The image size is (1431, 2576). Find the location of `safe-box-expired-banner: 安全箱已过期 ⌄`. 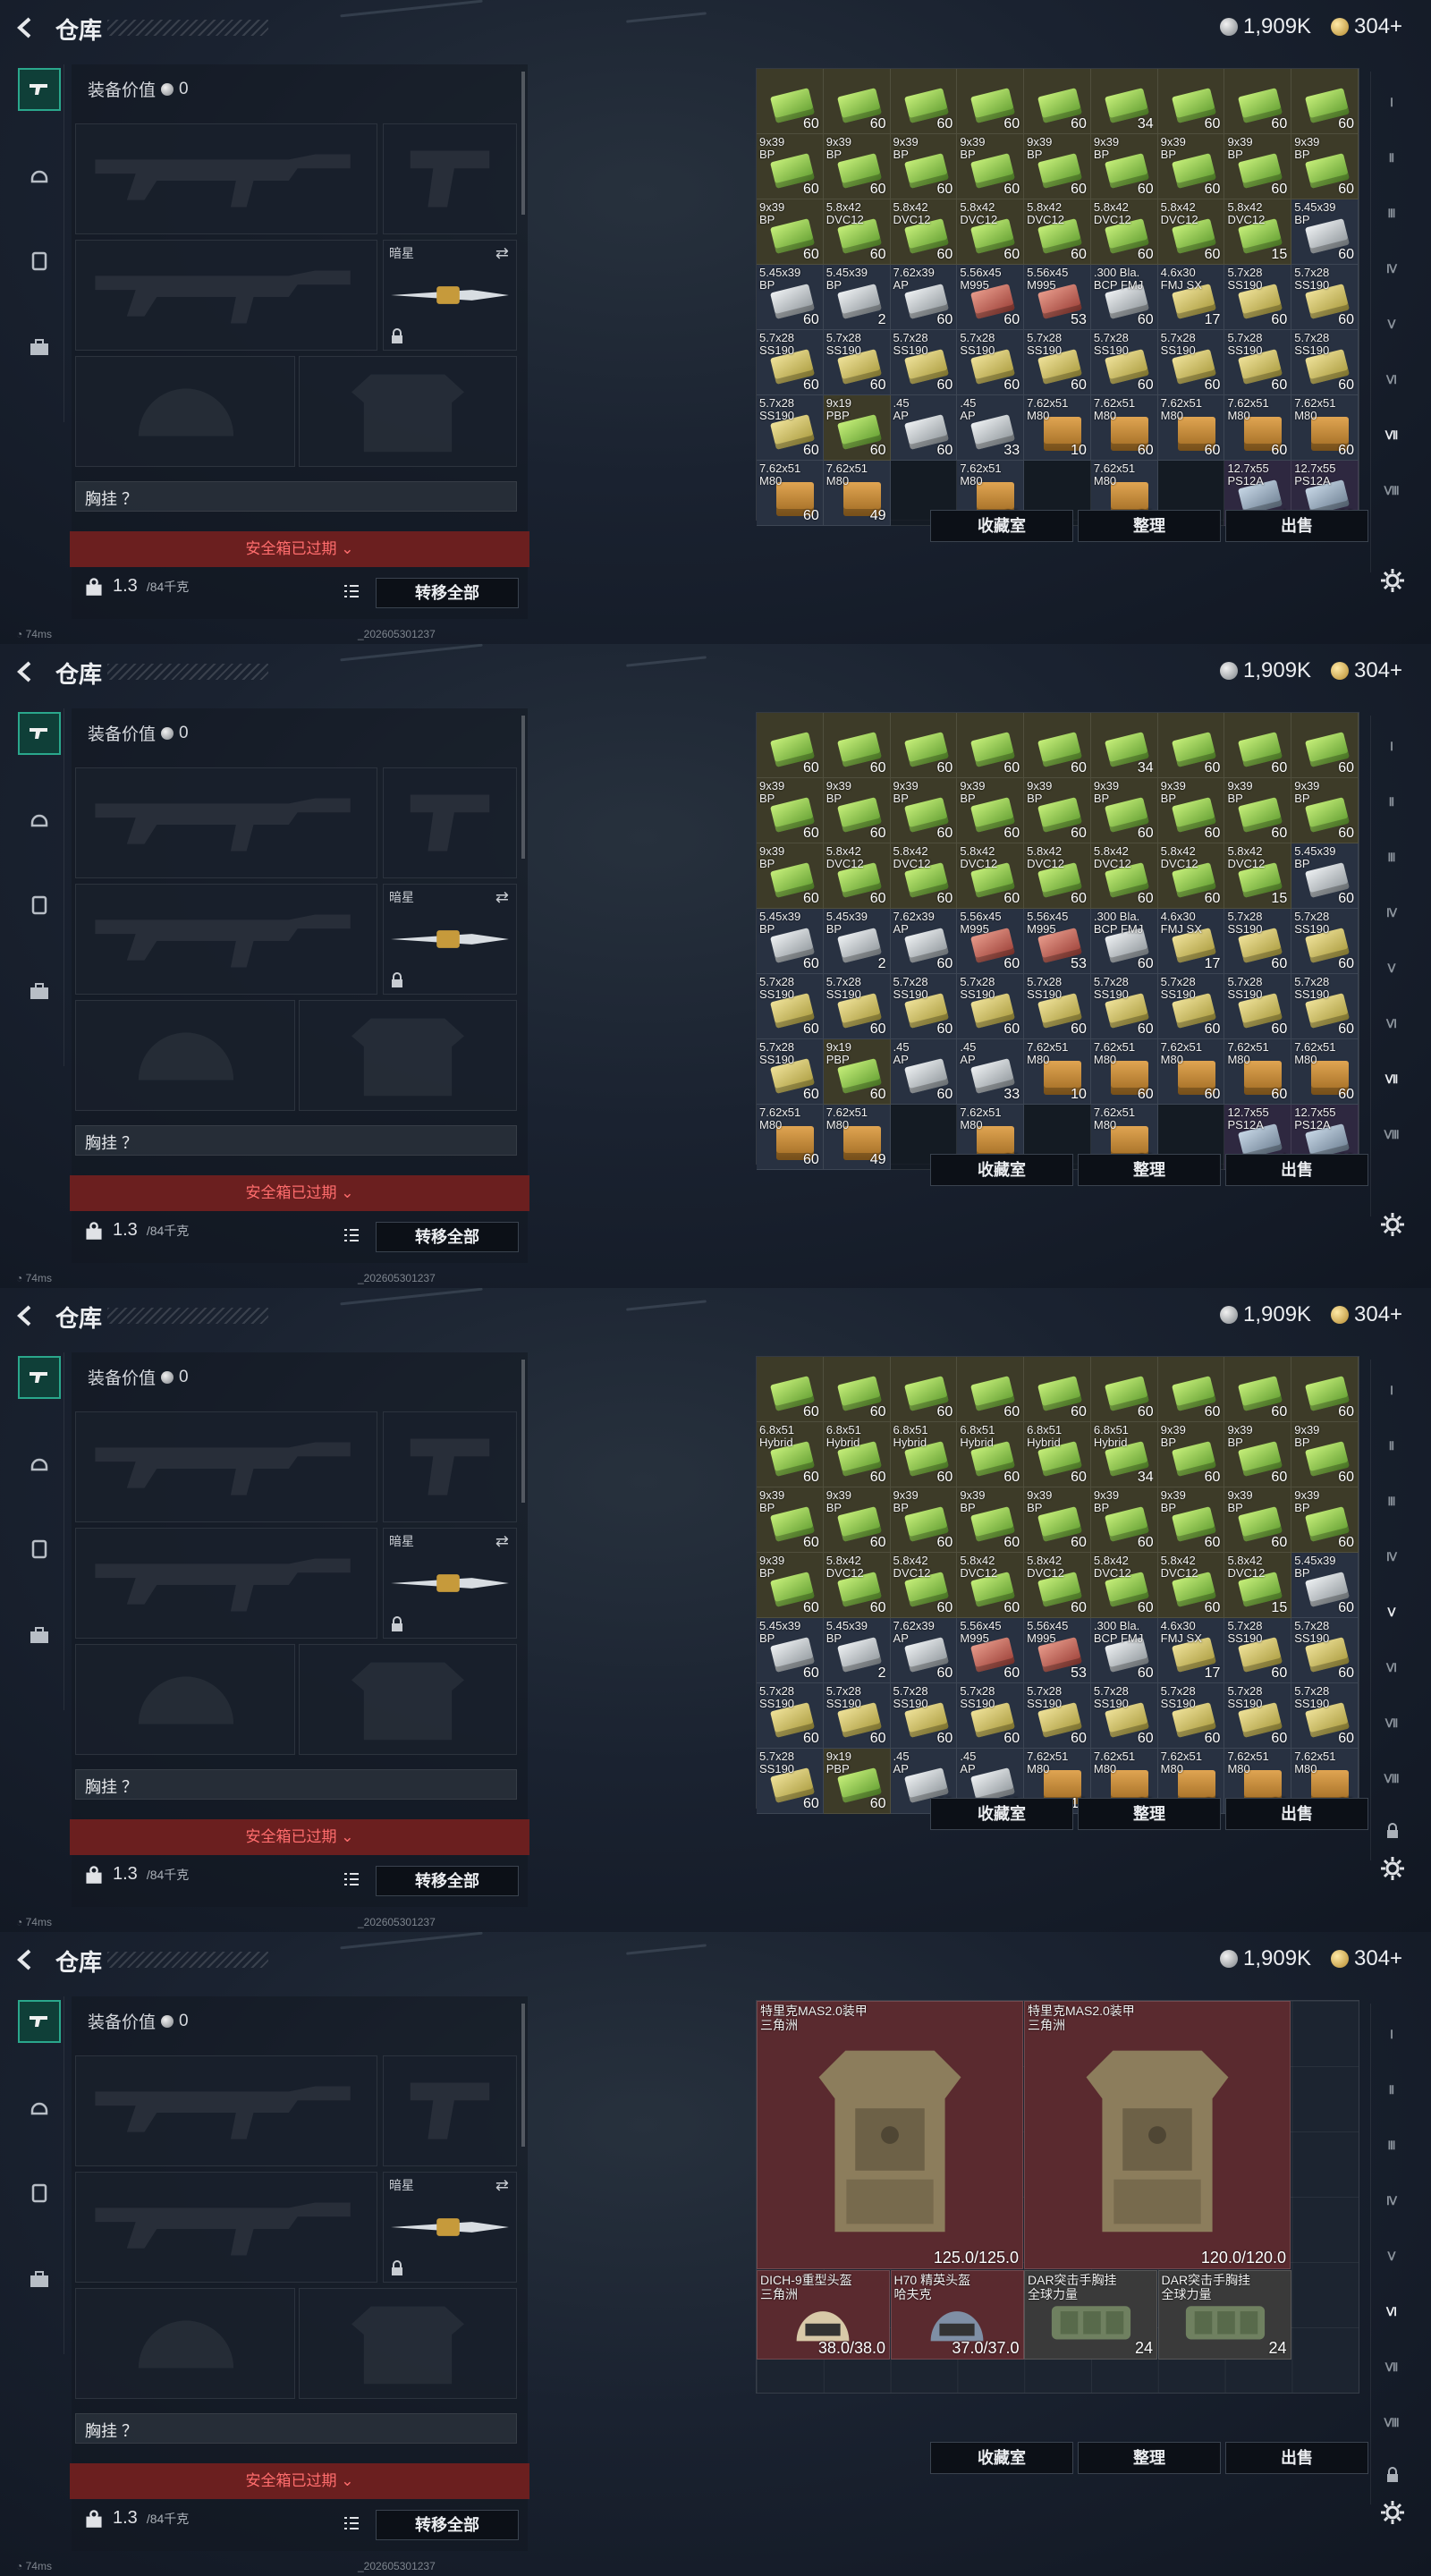

safe-box-expired-banner: 安全箱已过期 ⌄ is located at coordinates (299, 2481).